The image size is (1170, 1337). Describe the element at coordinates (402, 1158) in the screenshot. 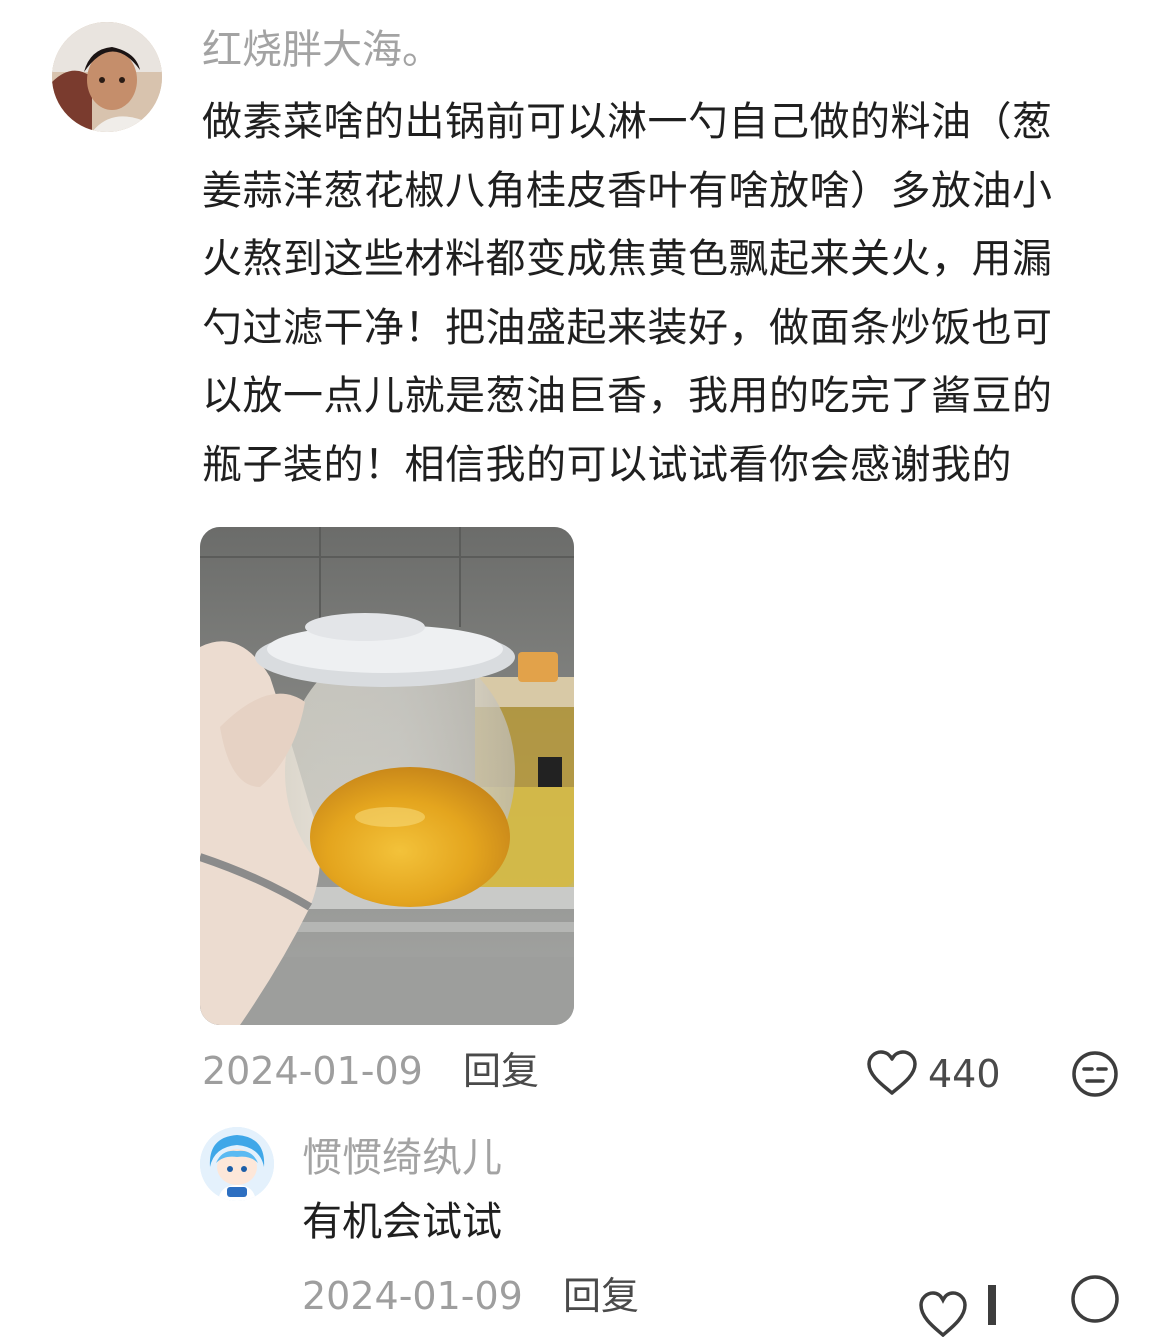

I see `reply-author: 惯惯绮纨儿` at that location.